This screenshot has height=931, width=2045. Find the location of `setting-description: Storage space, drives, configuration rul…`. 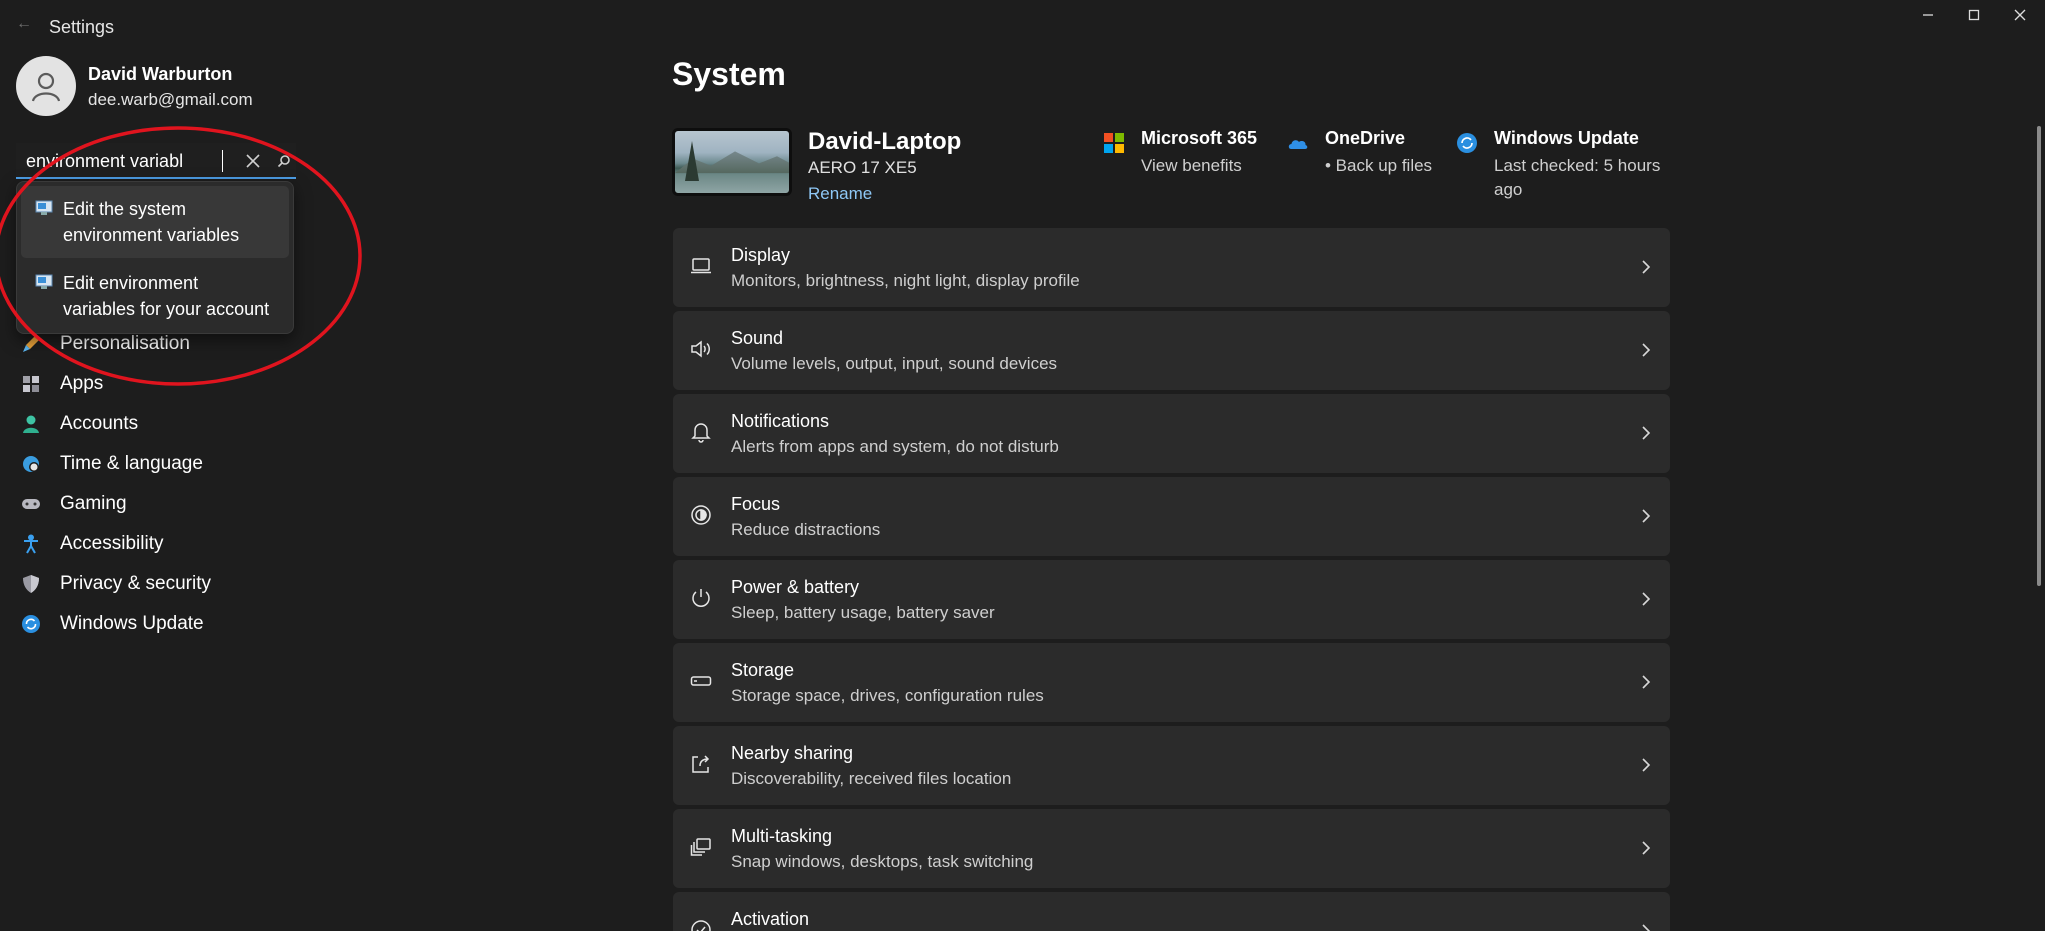

setting-description: Storage space, drives, configuration rul… is located at coordinates (887, 695).